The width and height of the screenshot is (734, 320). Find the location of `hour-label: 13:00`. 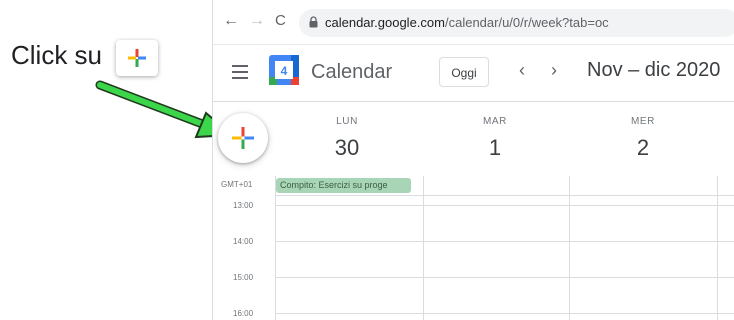

hour-label: 13:00 is located at coordinates (243, 205).